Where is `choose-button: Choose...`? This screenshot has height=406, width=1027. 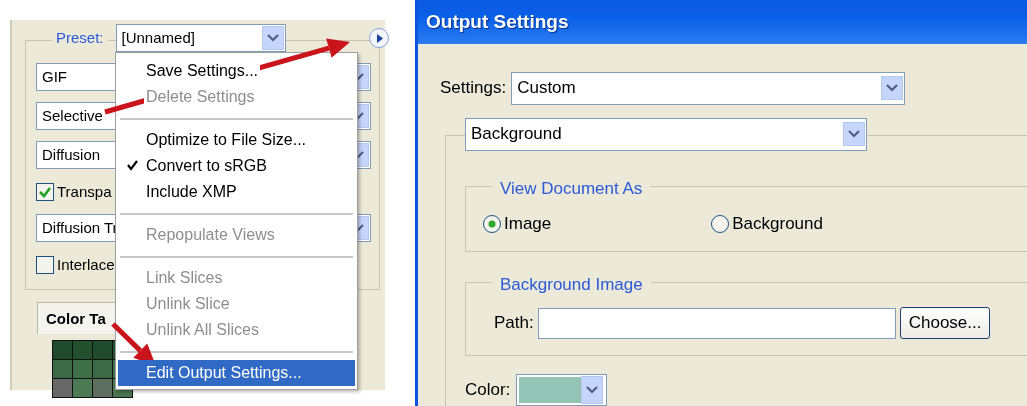
choose-button: Choose... is located at coordinates (945, 323).